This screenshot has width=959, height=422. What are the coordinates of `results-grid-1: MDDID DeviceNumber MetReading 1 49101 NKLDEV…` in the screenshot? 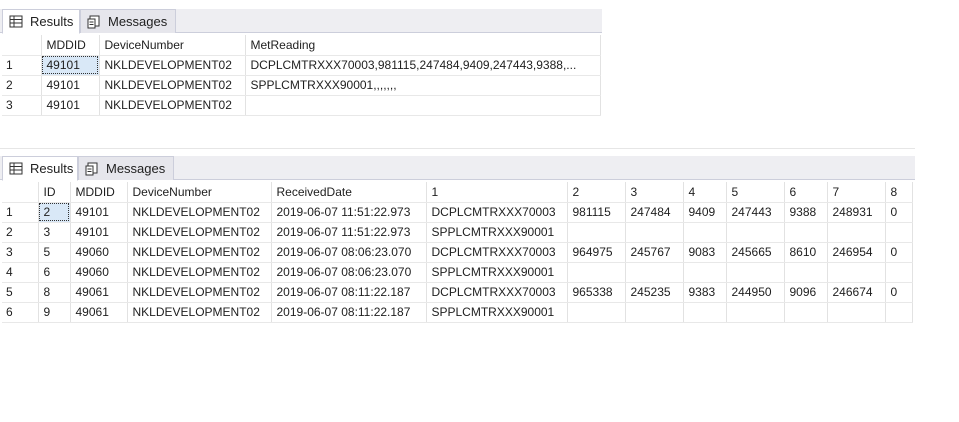 It's located at (301, 75).